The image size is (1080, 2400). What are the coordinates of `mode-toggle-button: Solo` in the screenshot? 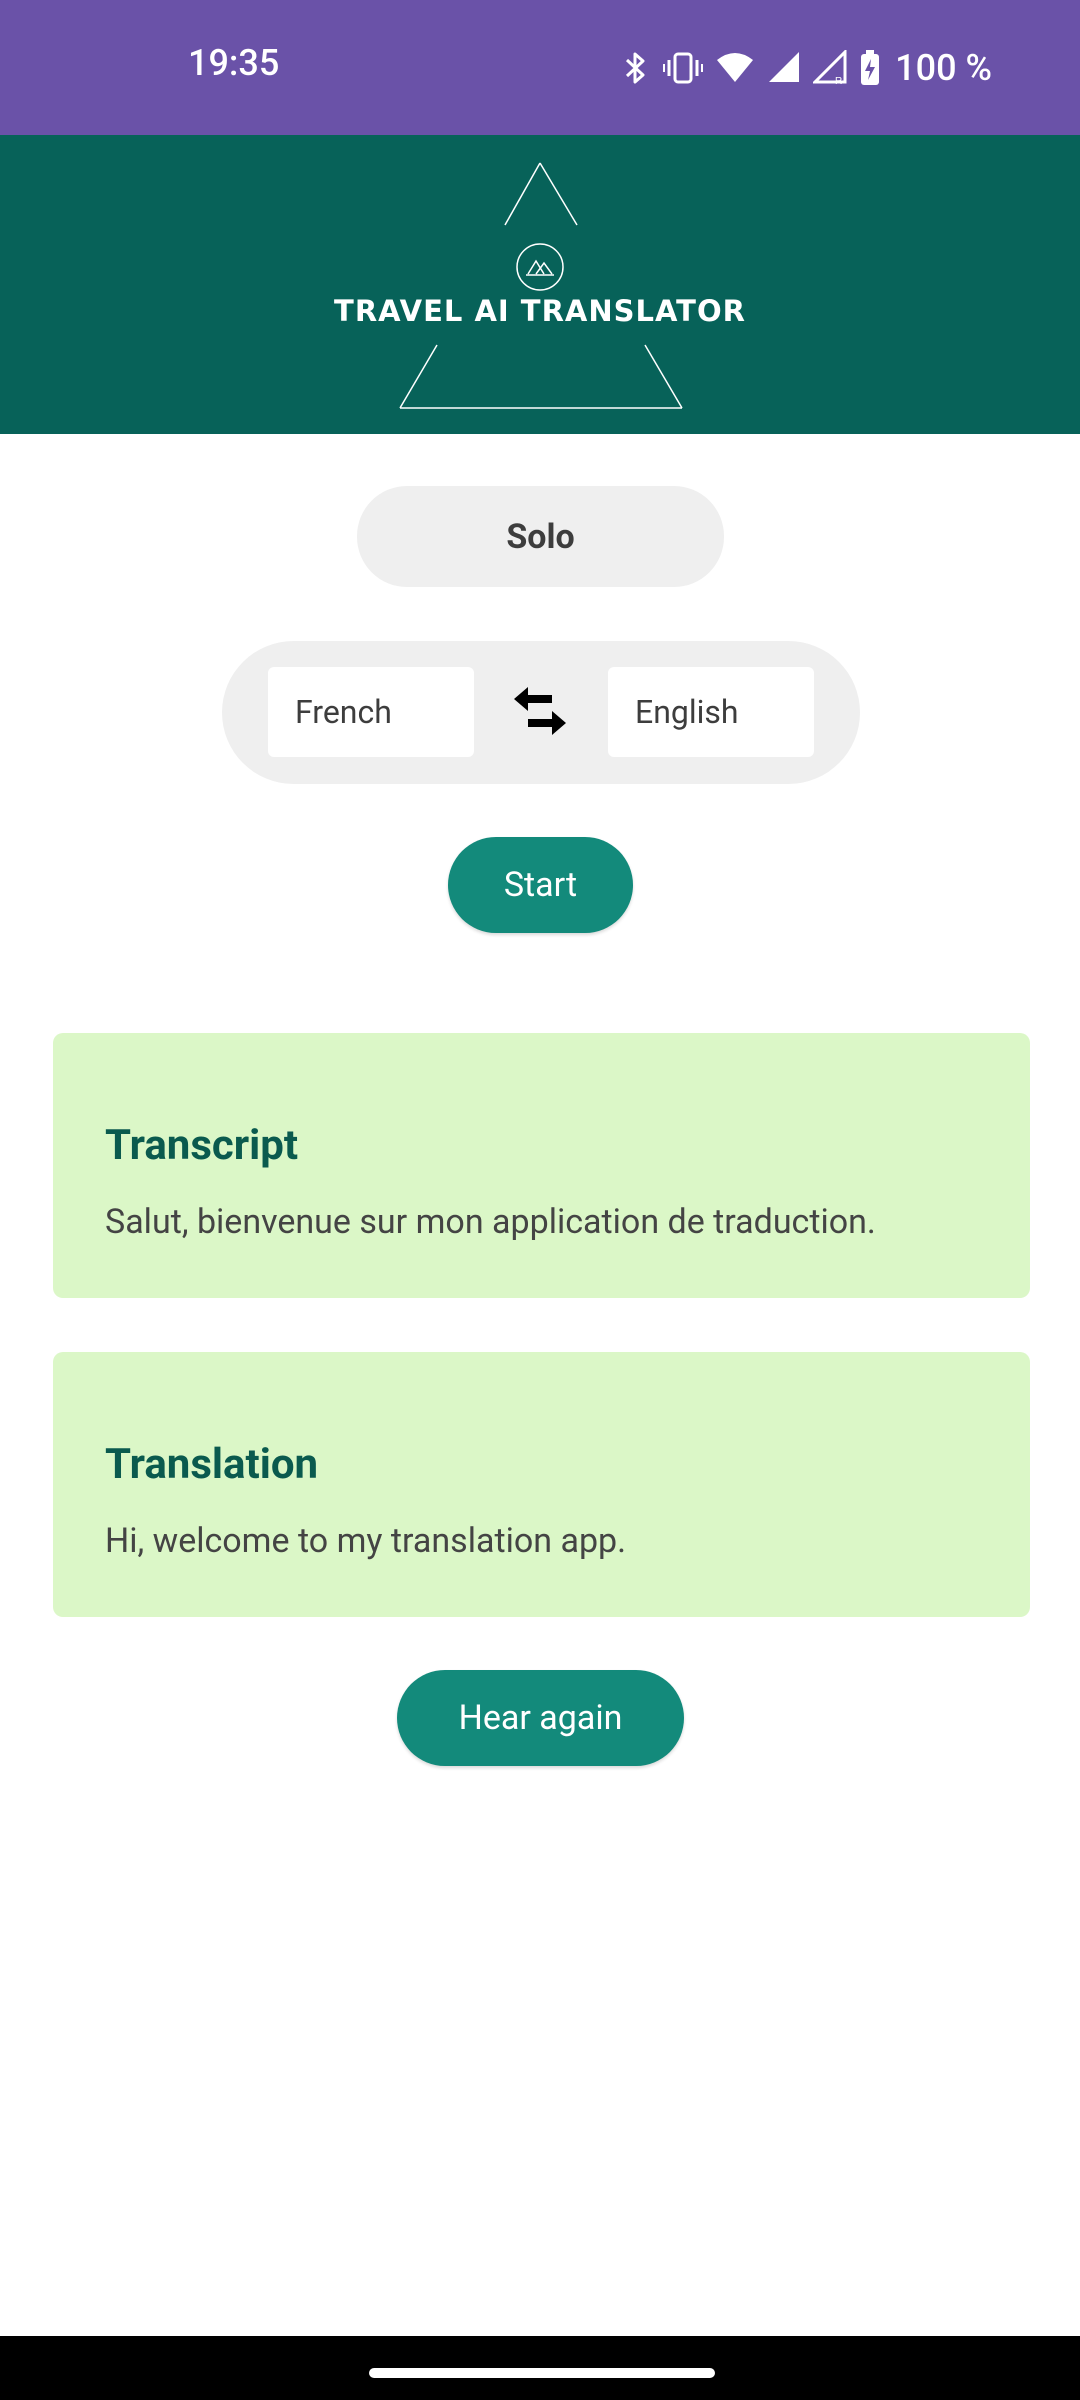 It's located at (540, 536).